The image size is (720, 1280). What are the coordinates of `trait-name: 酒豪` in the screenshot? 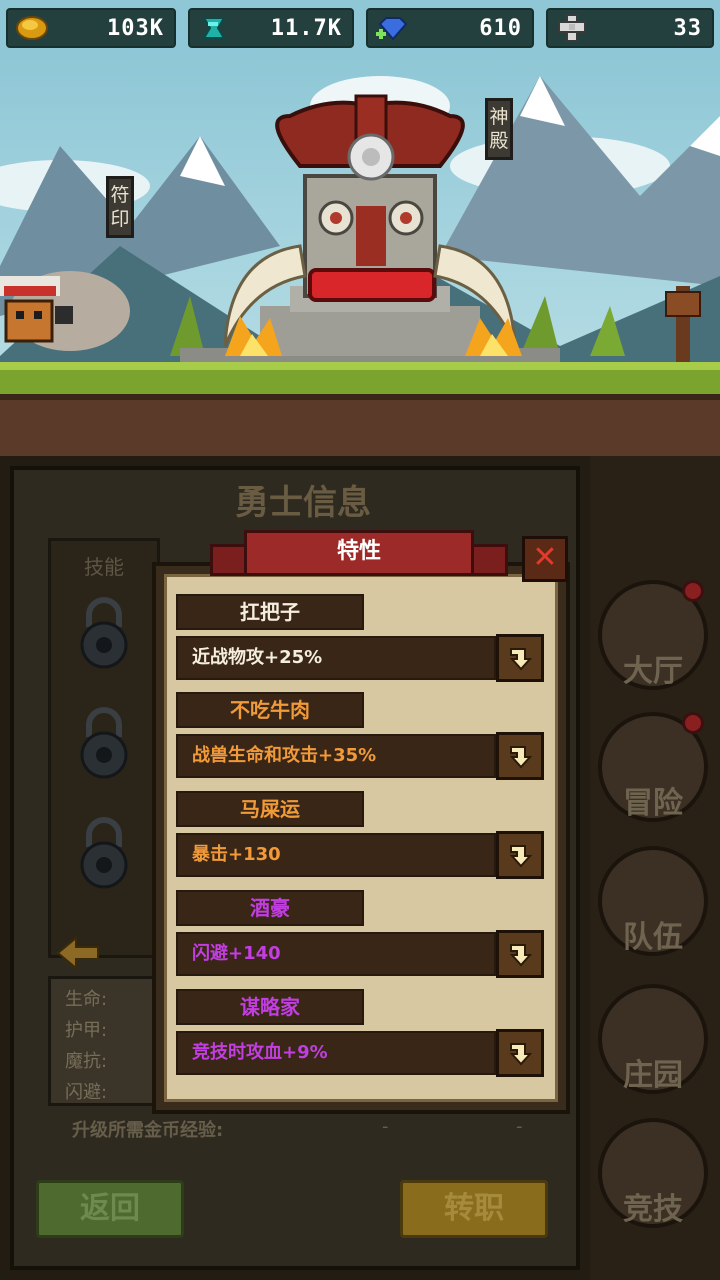 It's located at (270, 908).